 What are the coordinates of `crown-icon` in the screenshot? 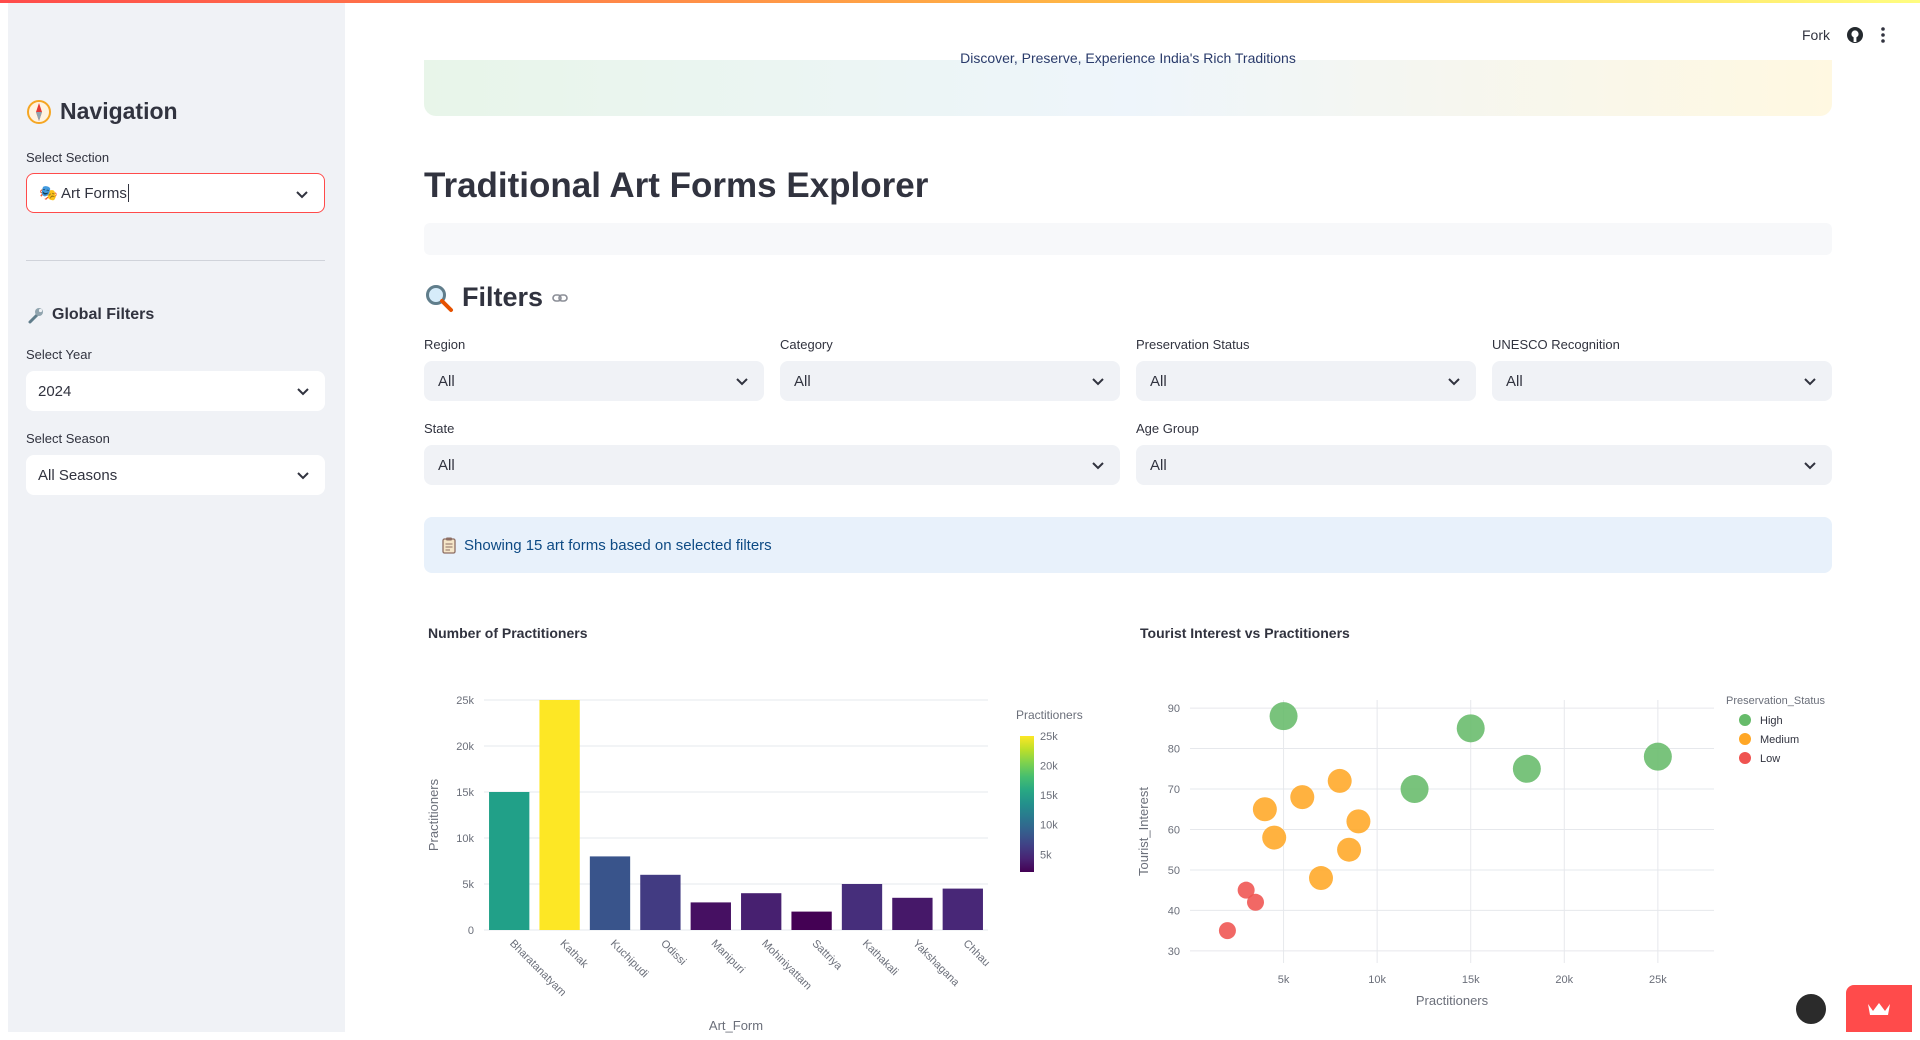 It's located at (1879, 1008).